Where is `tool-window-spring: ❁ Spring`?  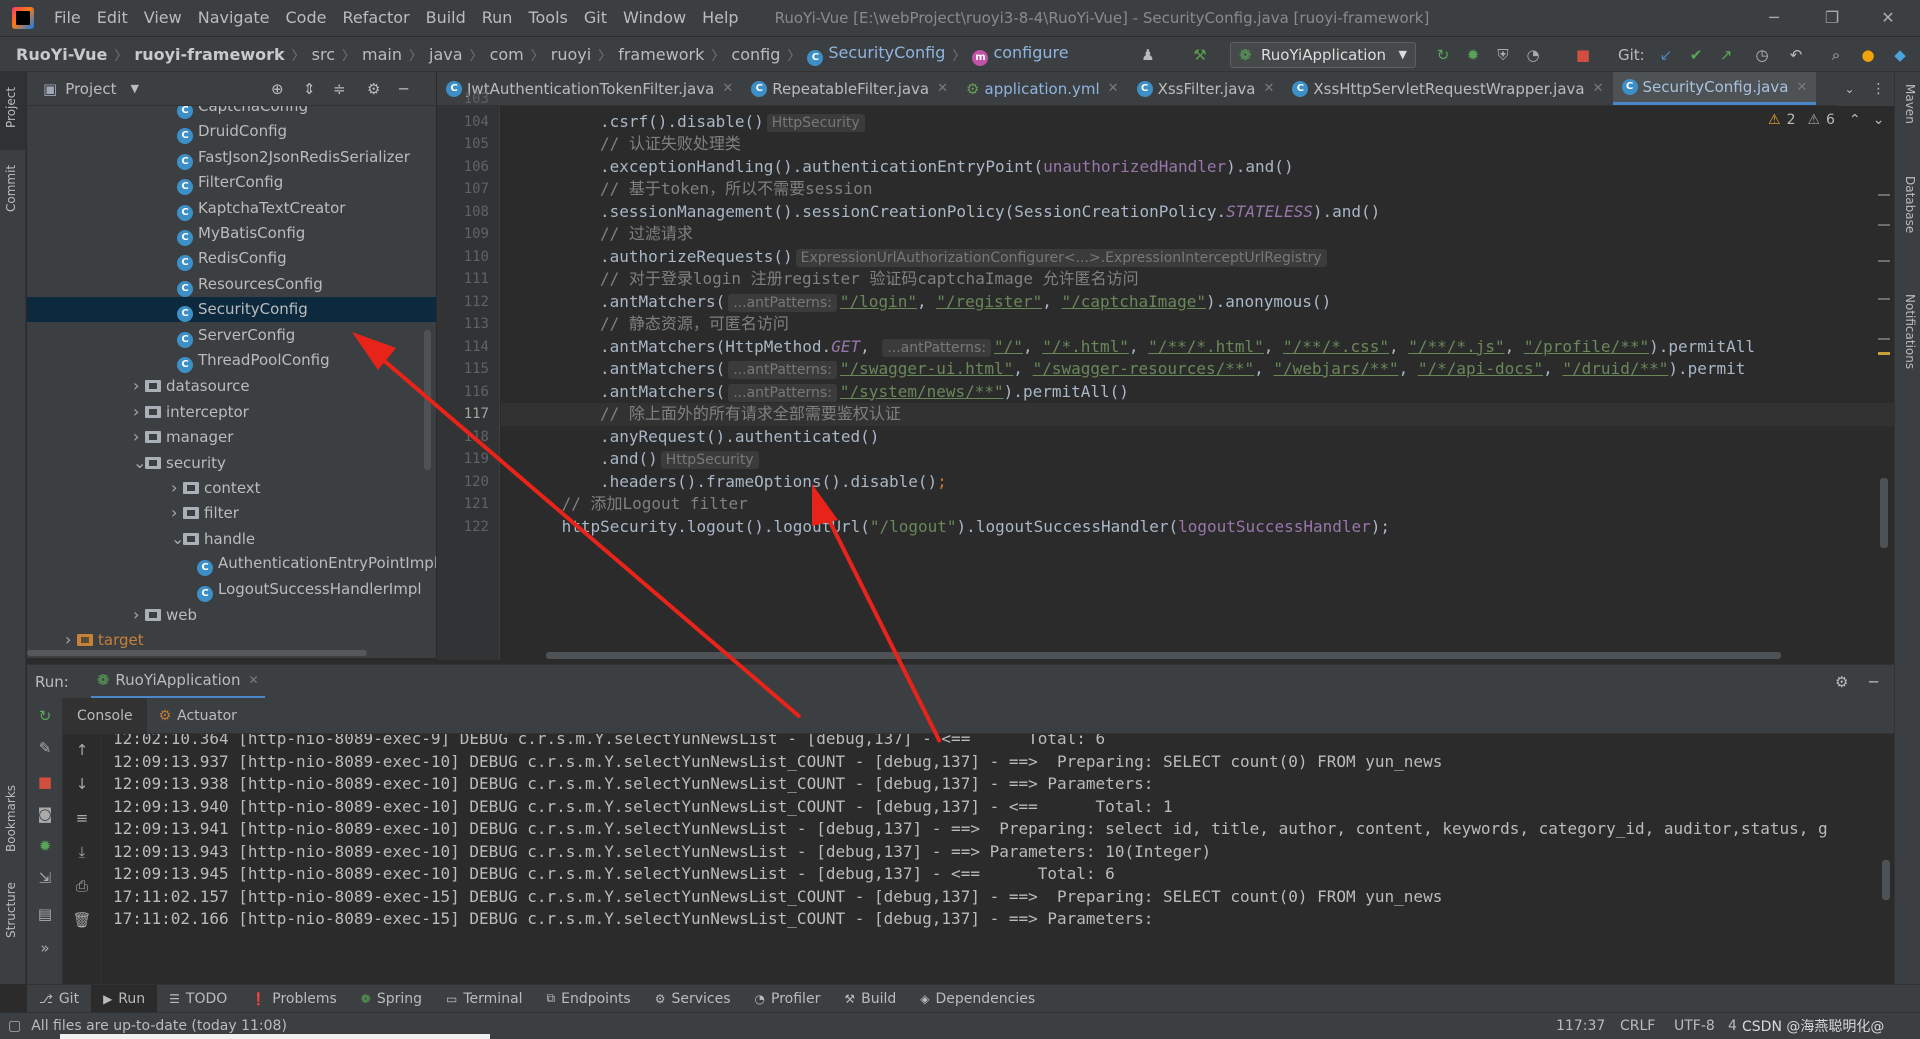 tool-window-spring: ❁ Spring is located at coordinates (391, 999).